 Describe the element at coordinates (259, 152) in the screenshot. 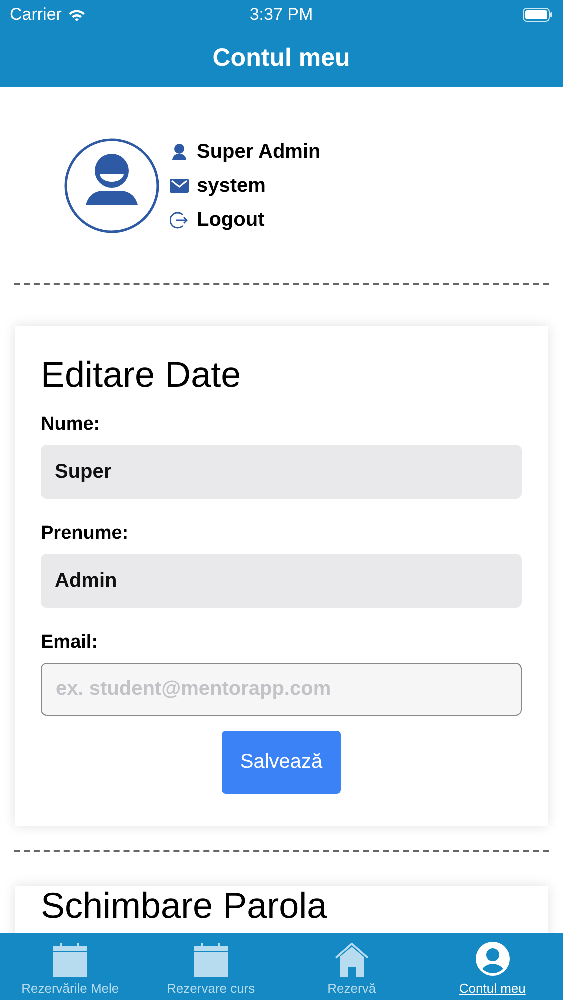

I see `user-name: Super Admin` at that location.